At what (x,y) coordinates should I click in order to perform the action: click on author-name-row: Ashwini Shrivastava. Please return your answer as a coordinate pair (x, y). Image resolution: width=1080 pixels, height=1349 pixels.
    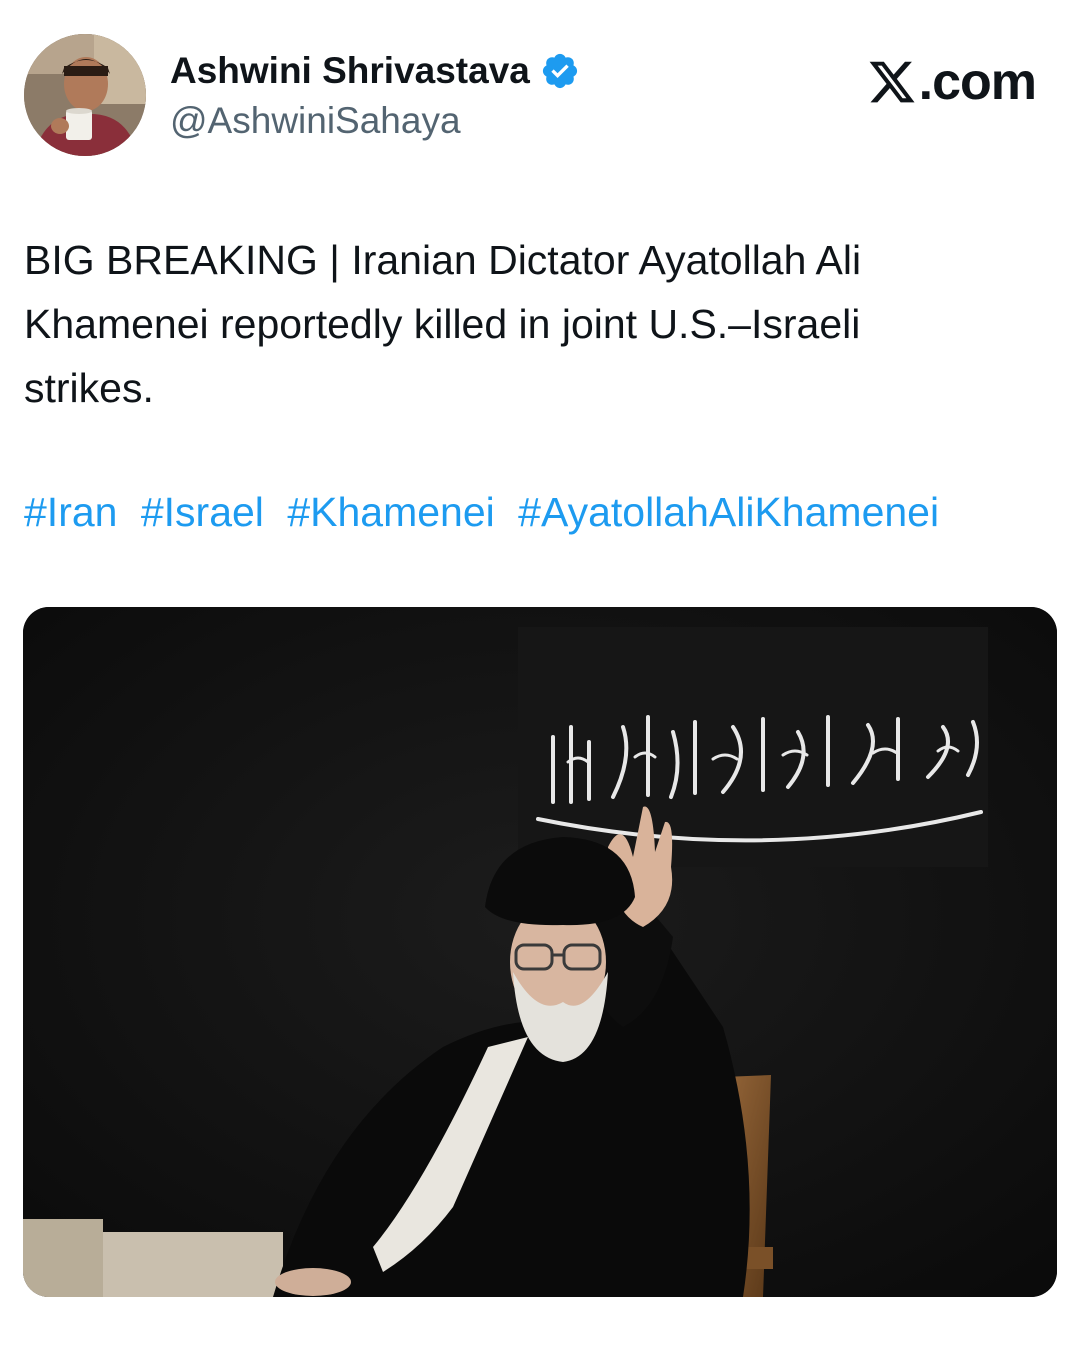
    Looking at the image, I should click on (375, 71).